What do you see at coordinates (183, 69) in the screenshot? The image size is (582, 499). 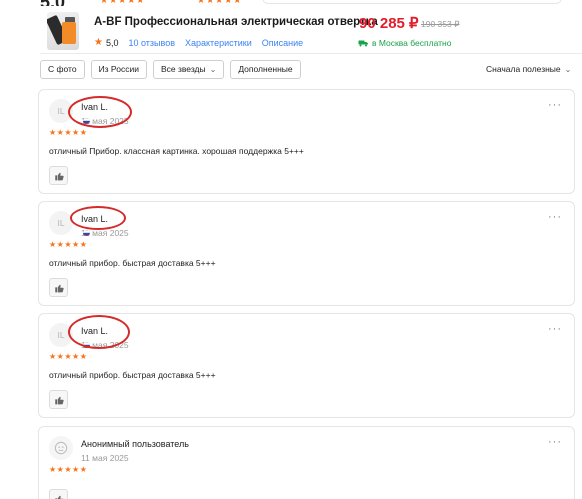 I see `filter-all-stars-label: Все звезды` at bounding box center [183, 69].